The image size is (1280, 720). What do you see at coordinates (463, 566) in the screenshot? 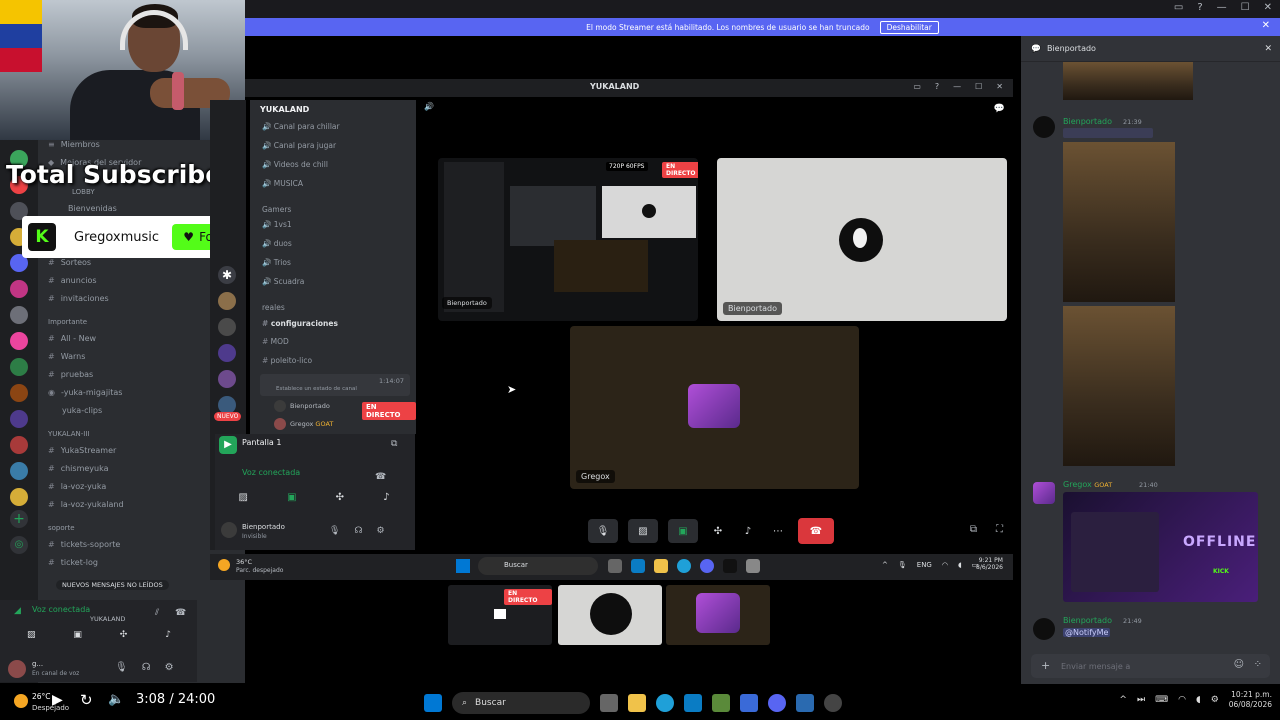
I see `windows-start-icon` at bounding box center [463, 566].